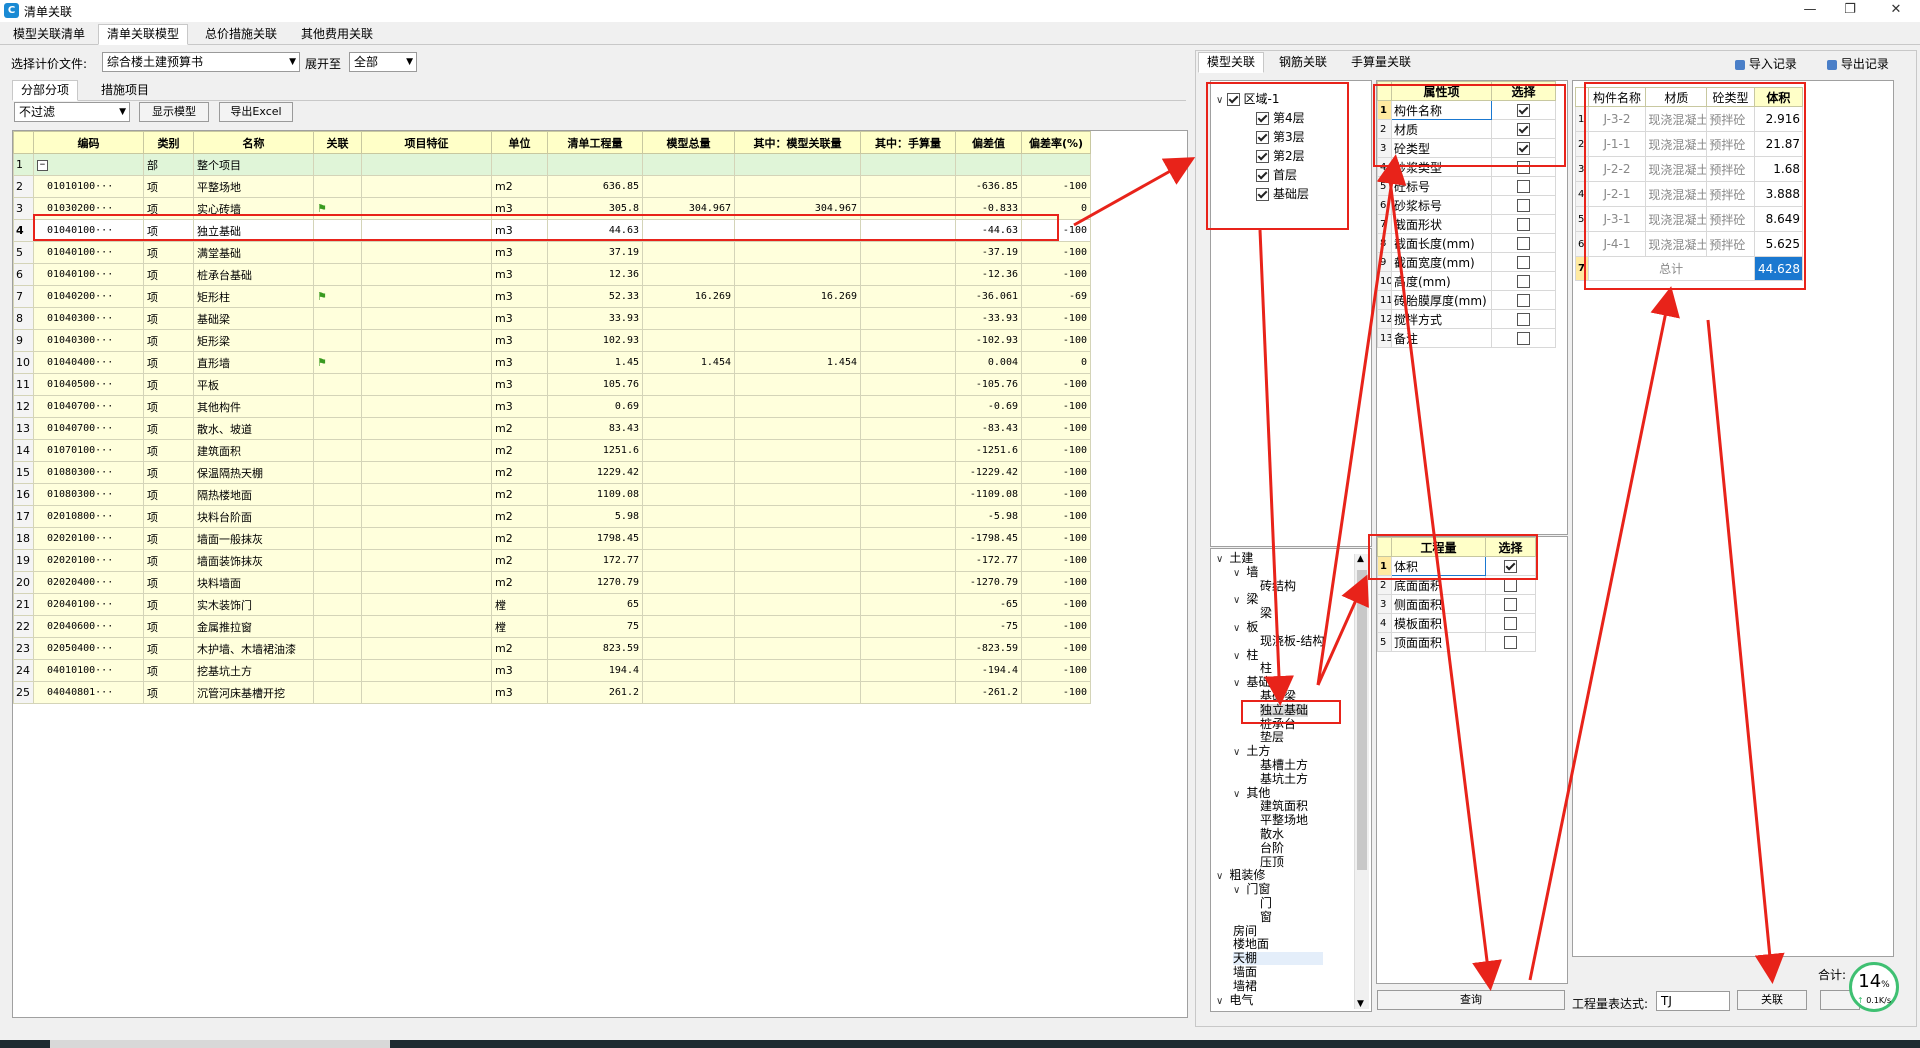  Describe the element at coordinates (1134, 192) in the screenshot. I see `arrow-row-to-floor` at that location.